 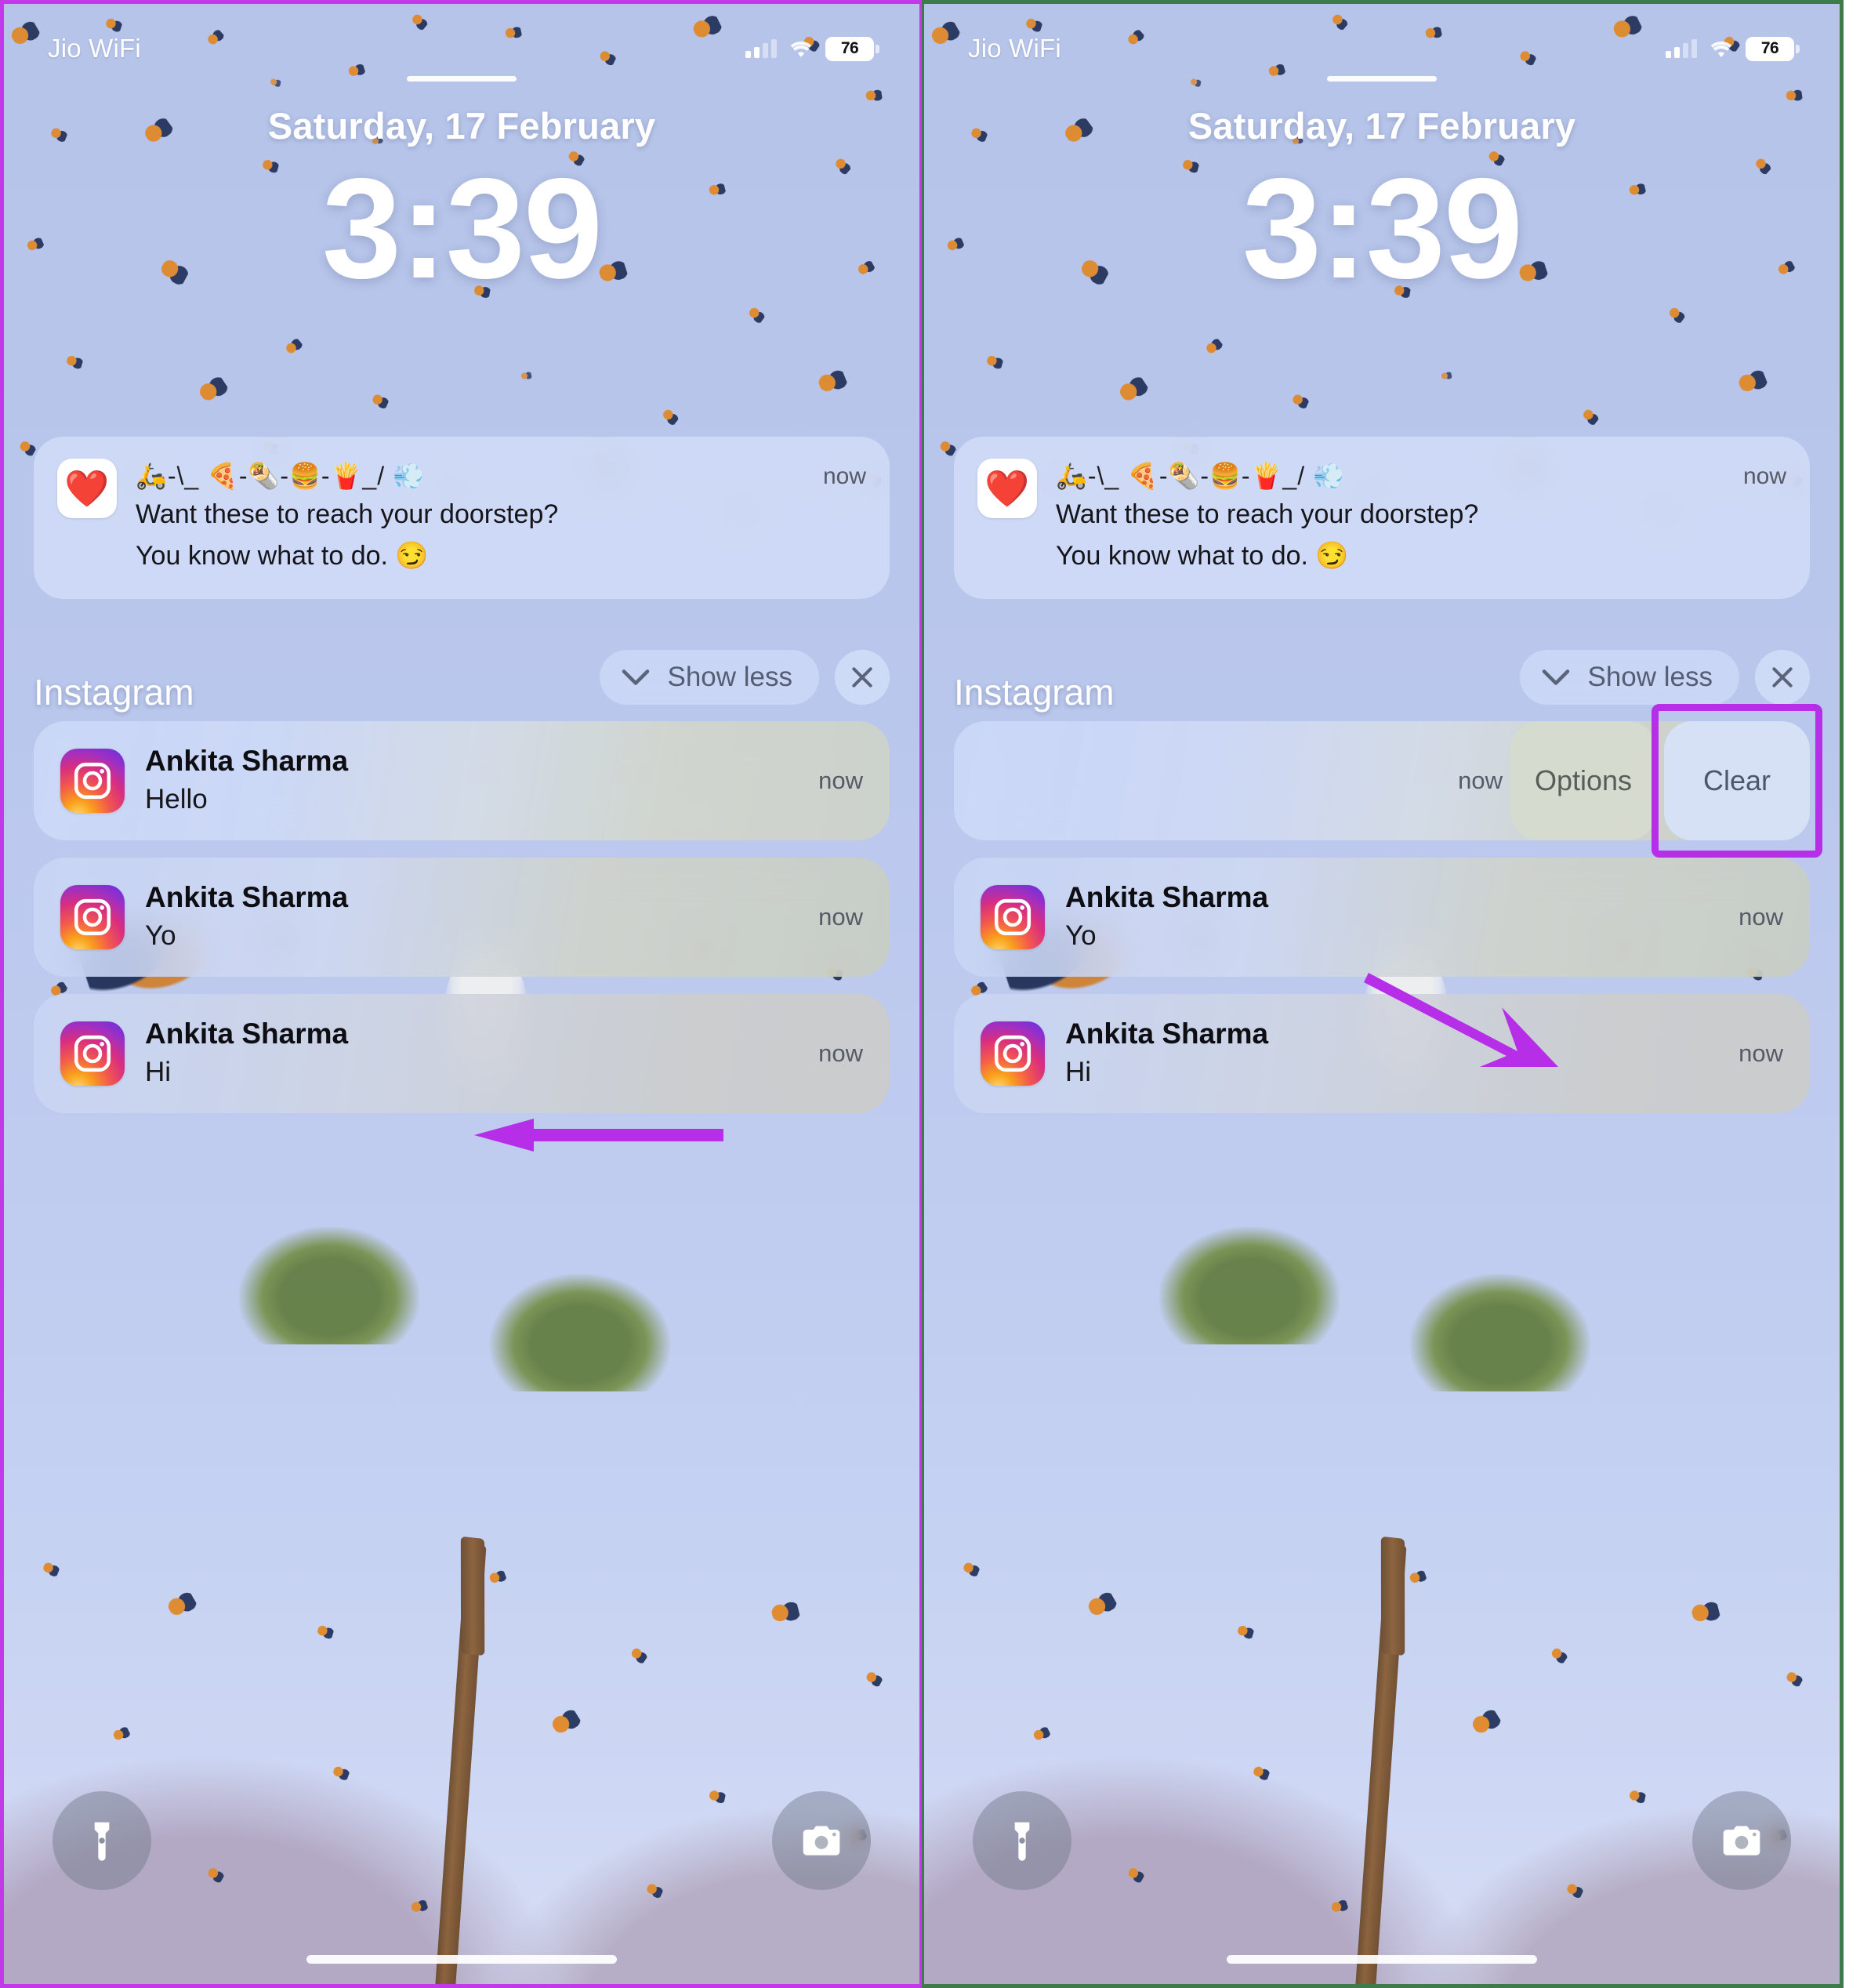 I want to click on notification-message: Hello, so click(x=176, y=799).